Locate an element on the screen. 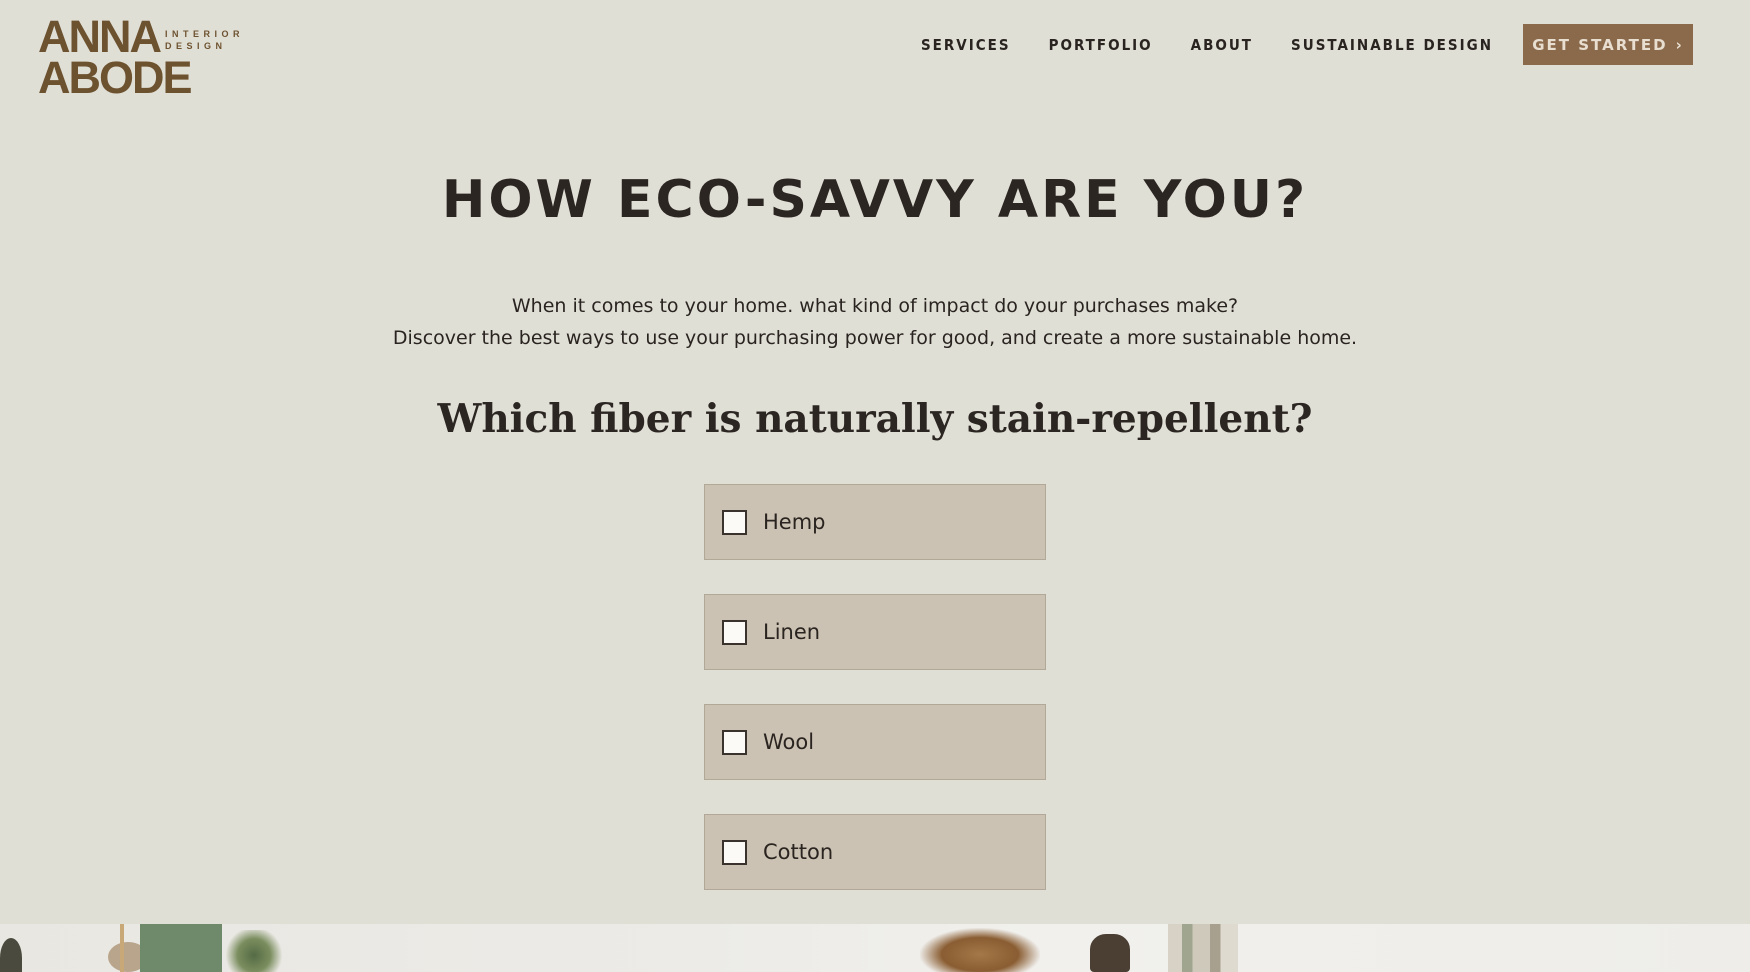 This screenshot has width=1750, height=972. frame-shape is located at coordinates (122, 948).